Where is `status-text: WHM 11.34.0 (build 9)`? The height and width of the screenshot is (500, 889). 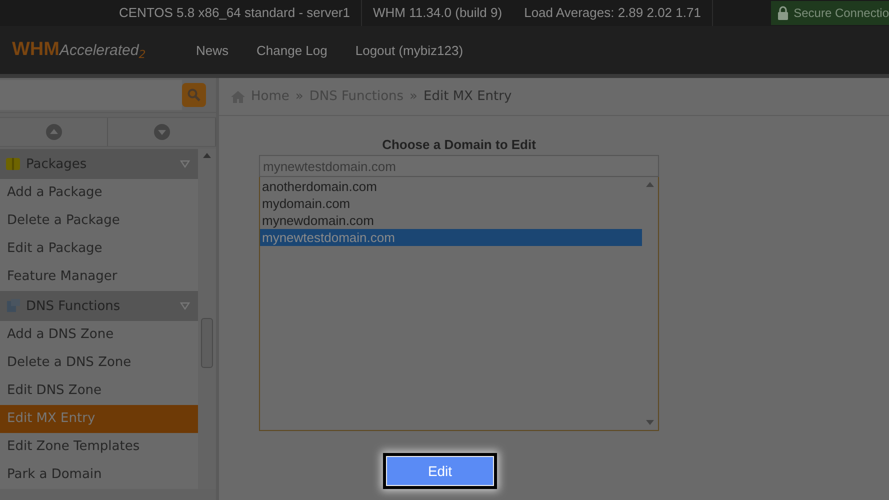
status-text: WHM 11.34.0 (build 9) is located at coordinates (438, 13).